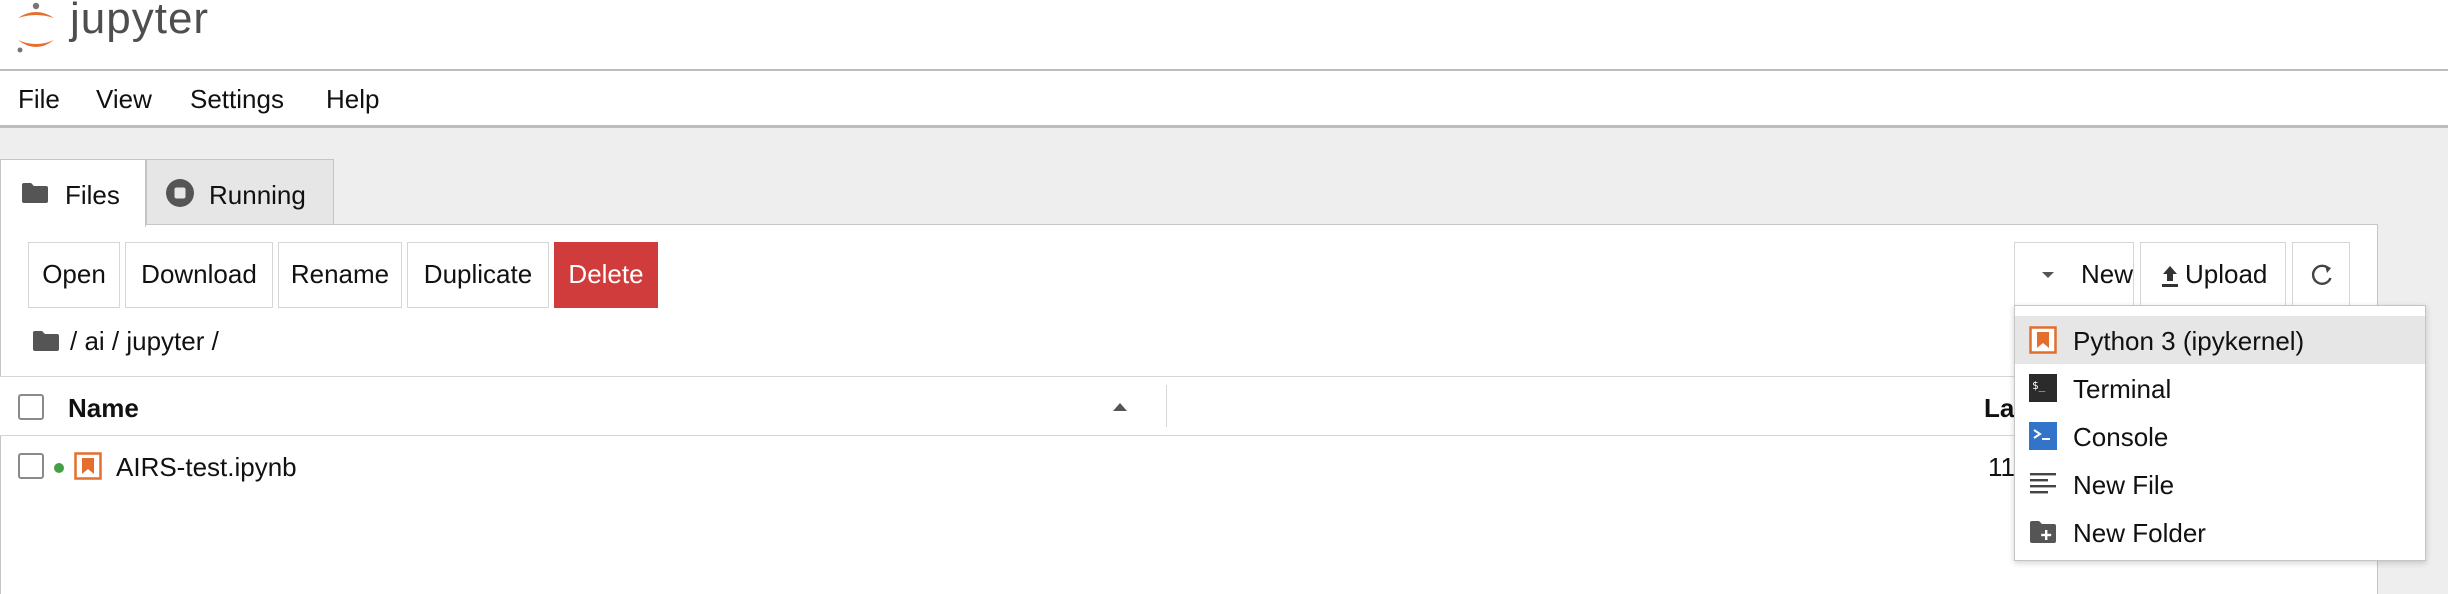  Describe the element at coordinates (2220, 388) in the screenshot. I see `menu-item-terminal: $_ Terminal` at that location.